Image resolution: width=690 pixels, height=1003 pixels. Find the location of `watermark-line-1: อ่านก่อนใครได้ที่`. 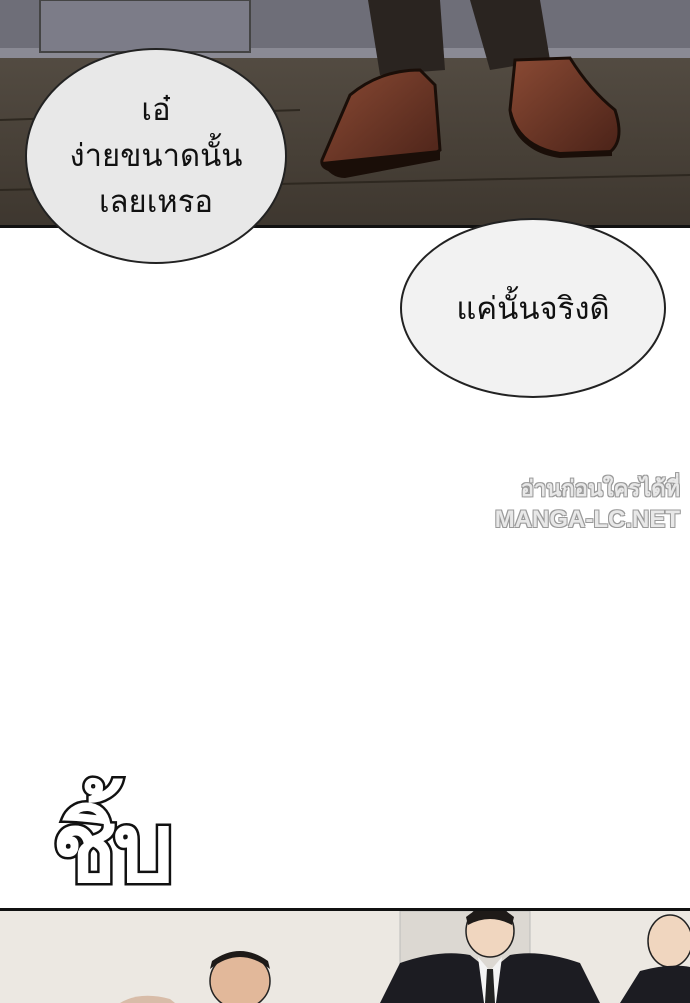

watermark-line-1: อ่านก่อนใครได้ที่ is located at coordinates (600, 488).